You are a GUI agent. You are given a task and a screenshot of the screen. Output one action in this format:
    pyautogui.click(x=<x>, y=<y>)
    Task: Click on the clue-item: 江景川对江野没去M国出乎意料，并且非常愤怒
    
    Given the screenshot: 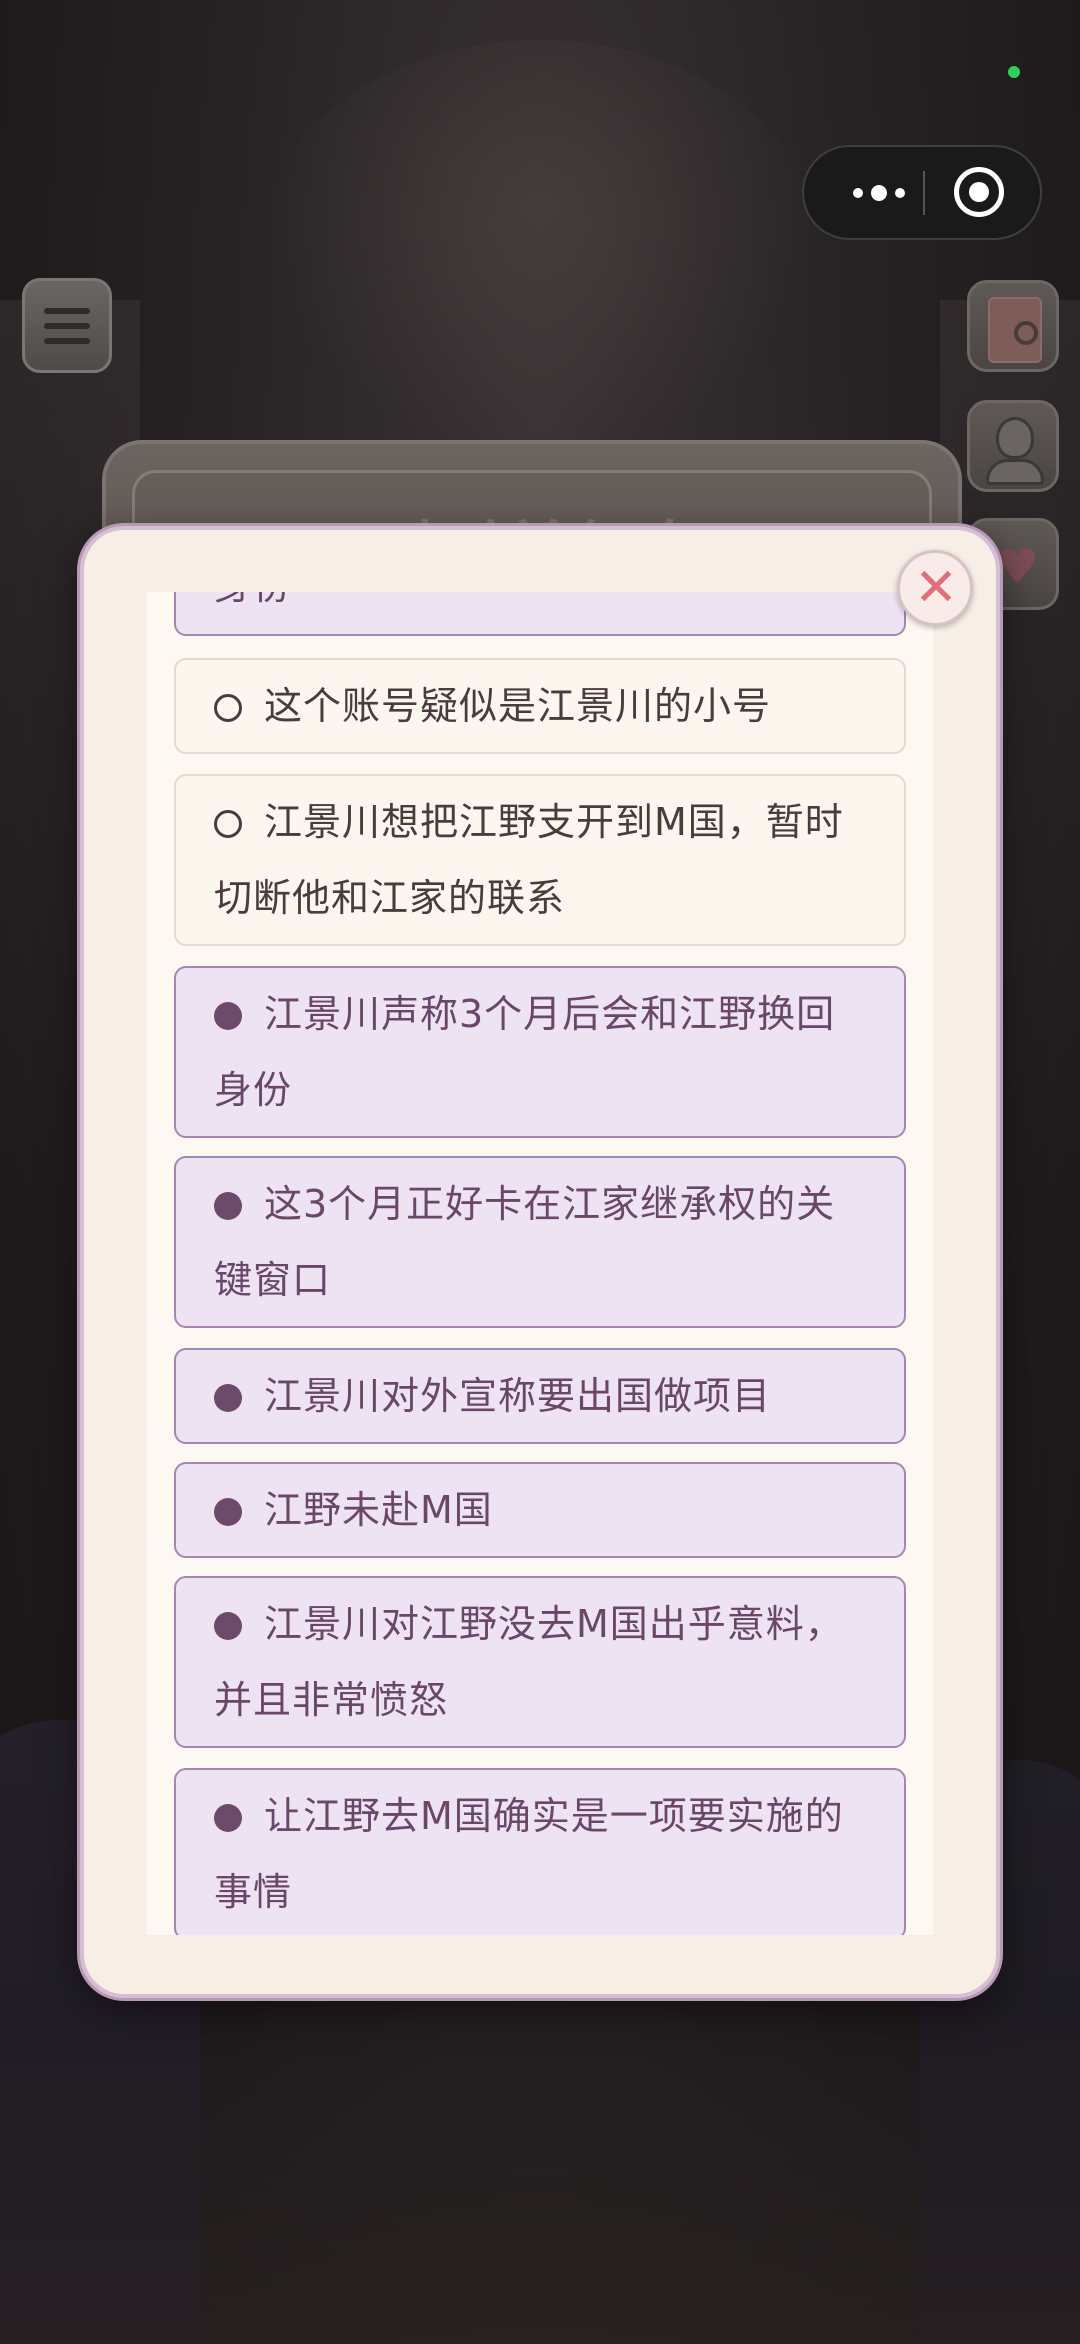 What is the action you would take?
    pyautogui.click(x=540, y=1662)
    